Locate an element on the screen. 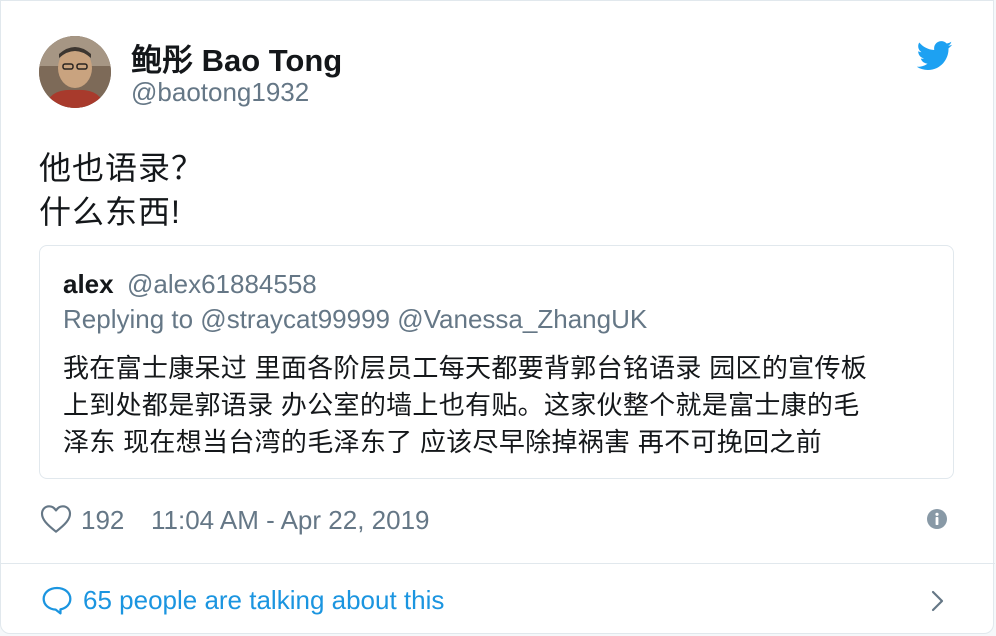 The image size is (996, 636). conversation-link: 65 people are talking about this is located at coordinates (499, 601).